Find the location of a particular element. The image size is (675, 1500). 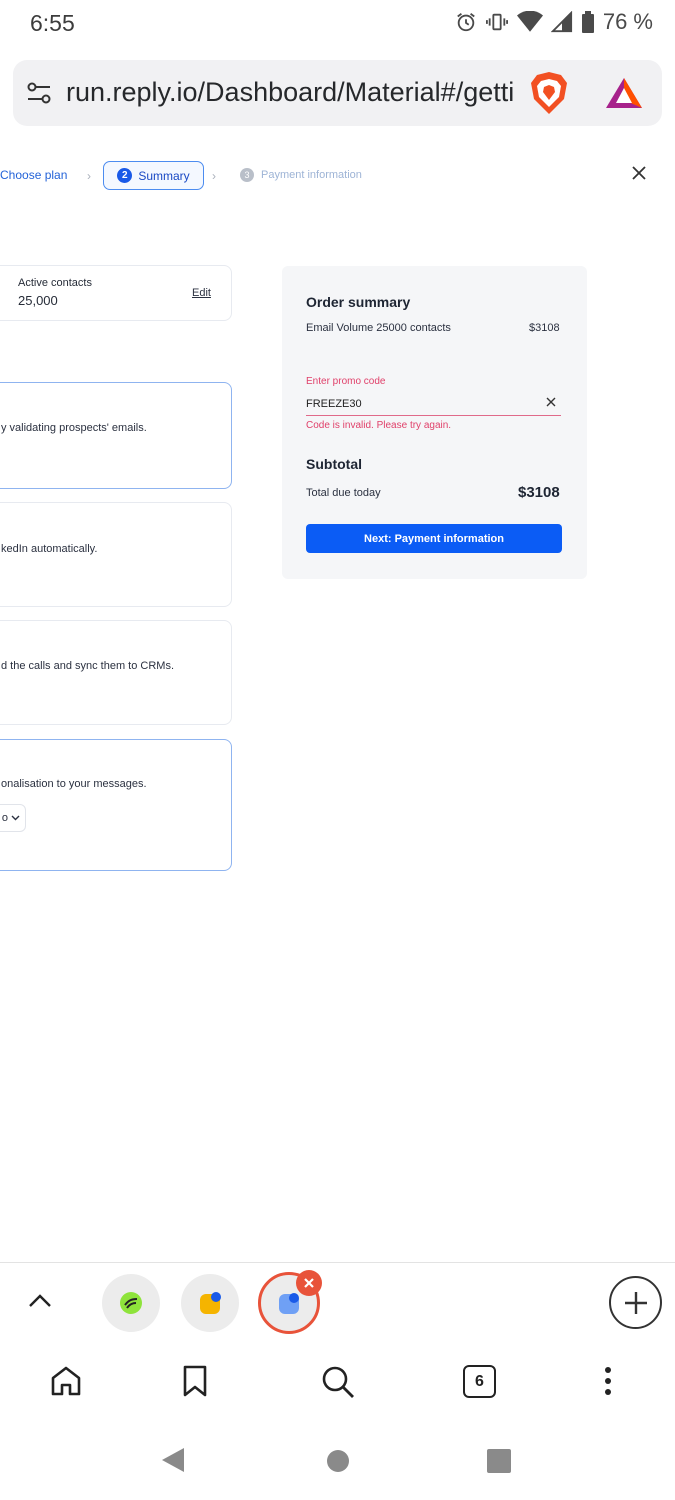

addon-select: o is located at coordinates (13, 818).